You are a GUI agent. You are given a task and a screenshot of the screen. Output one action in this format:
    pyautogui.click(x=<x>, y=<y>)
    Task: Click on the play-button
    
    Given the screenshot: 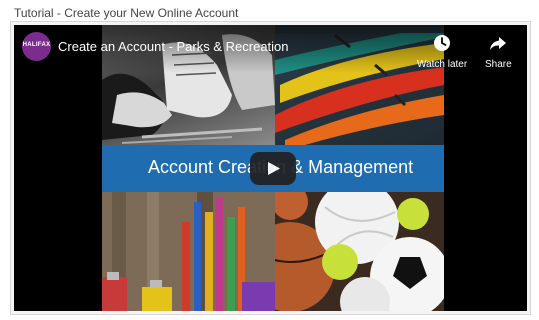 What is the action you would take?
    pyautogui.click(x=273, y=168)
    